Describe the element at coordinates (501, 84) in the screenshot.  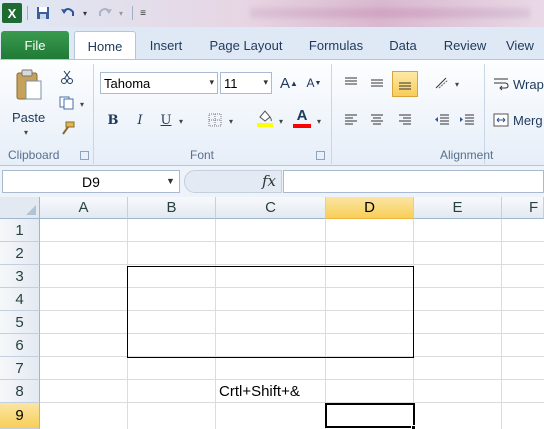
I see `wrap-text-icon` at that location.